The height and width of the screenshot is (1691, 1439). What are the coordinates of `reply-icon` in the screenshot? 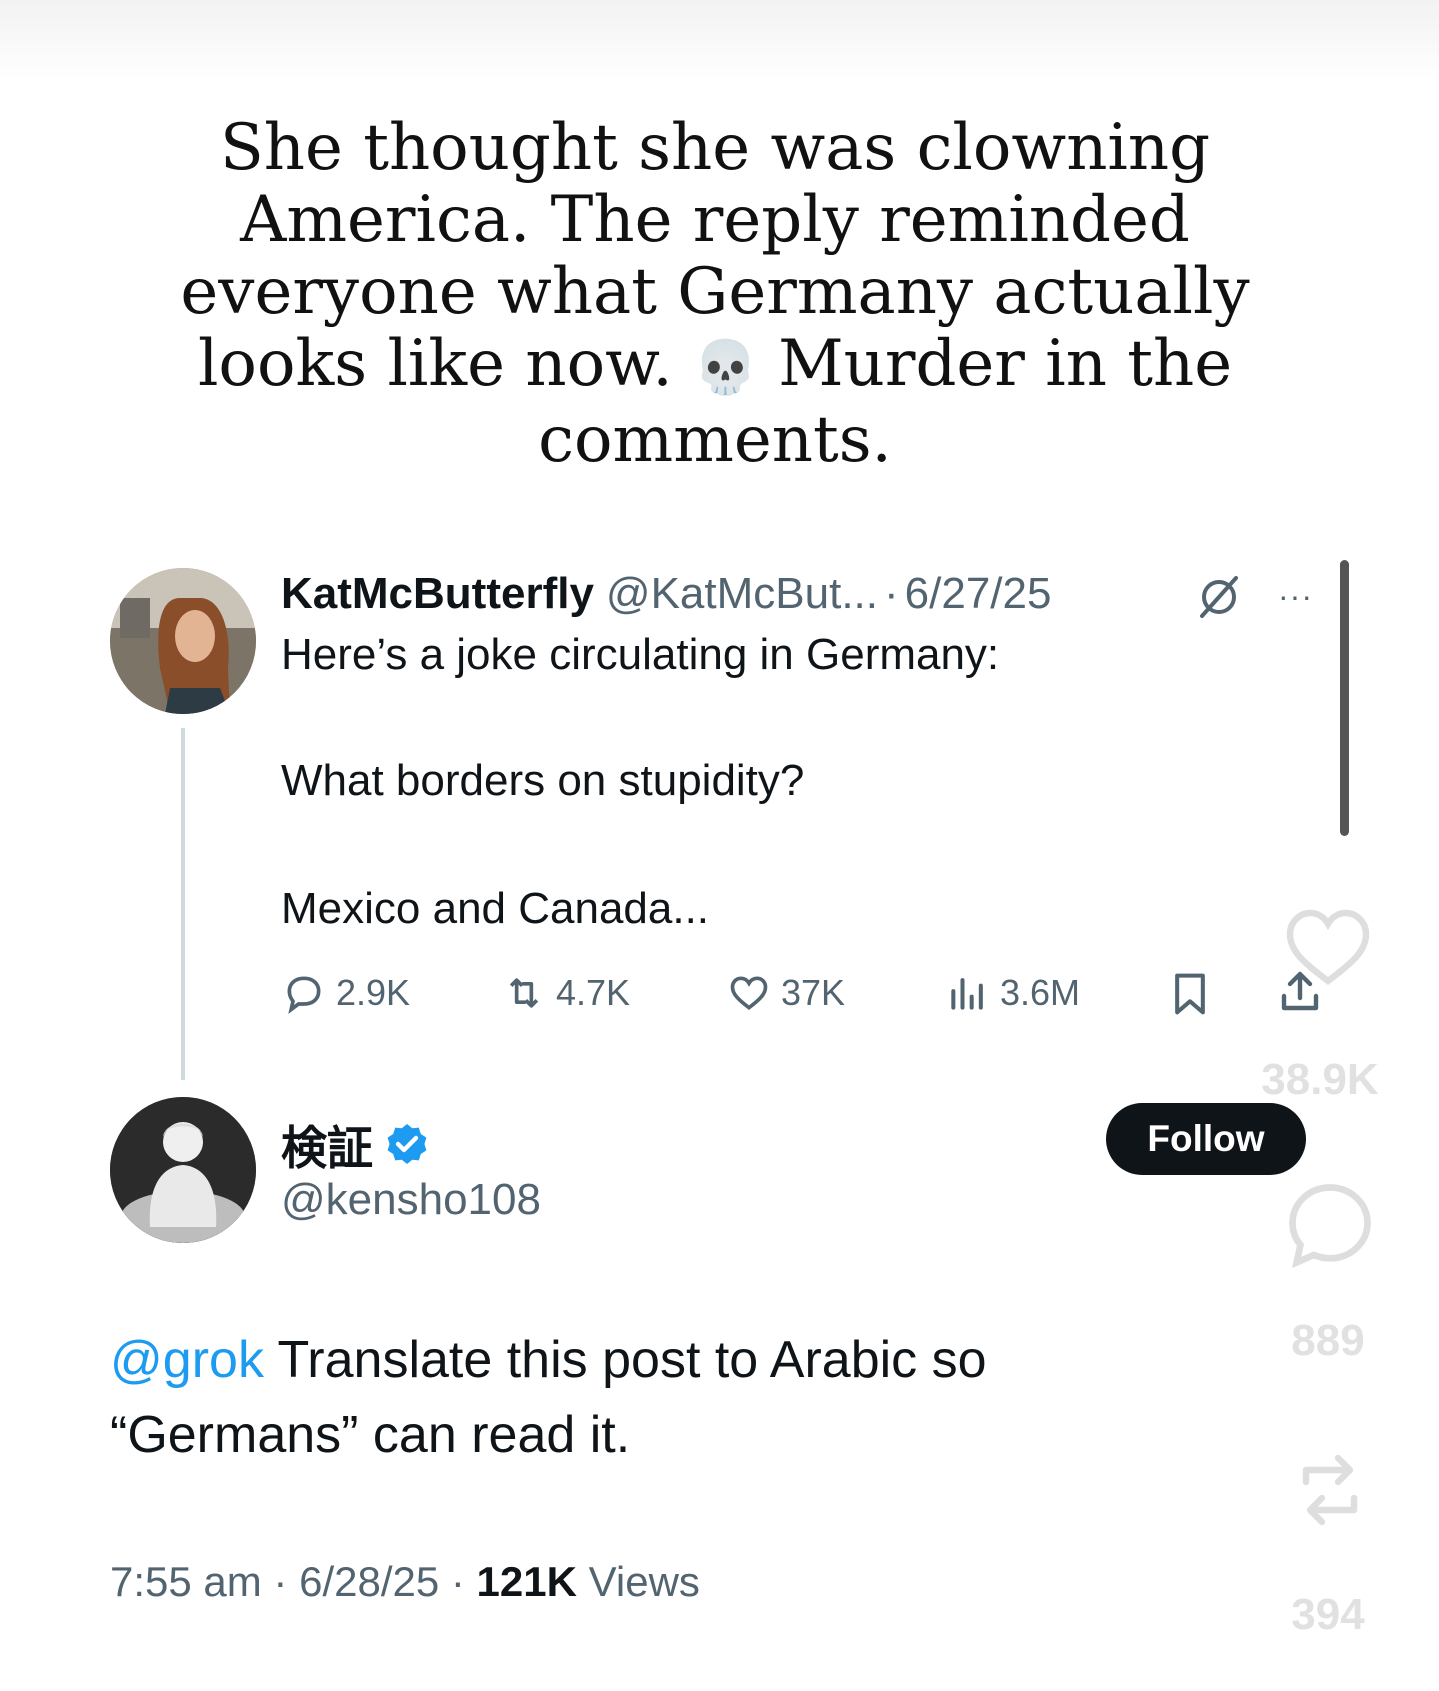 It's located at (304, 995).